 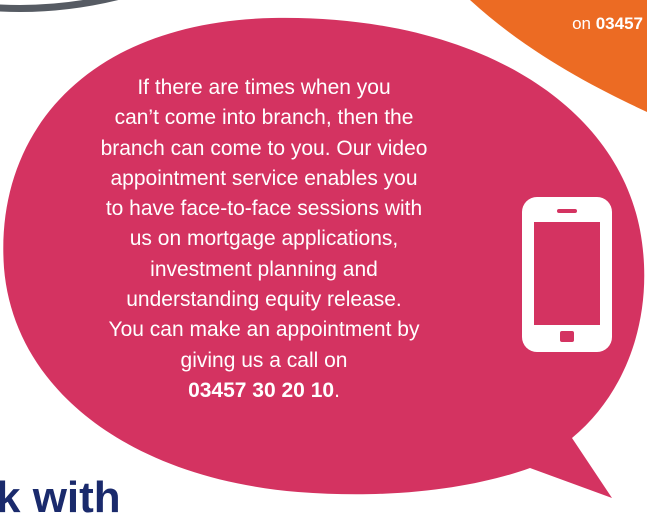 I want to click on bubble-line: giving us a call on, so click(x=264, y=360).